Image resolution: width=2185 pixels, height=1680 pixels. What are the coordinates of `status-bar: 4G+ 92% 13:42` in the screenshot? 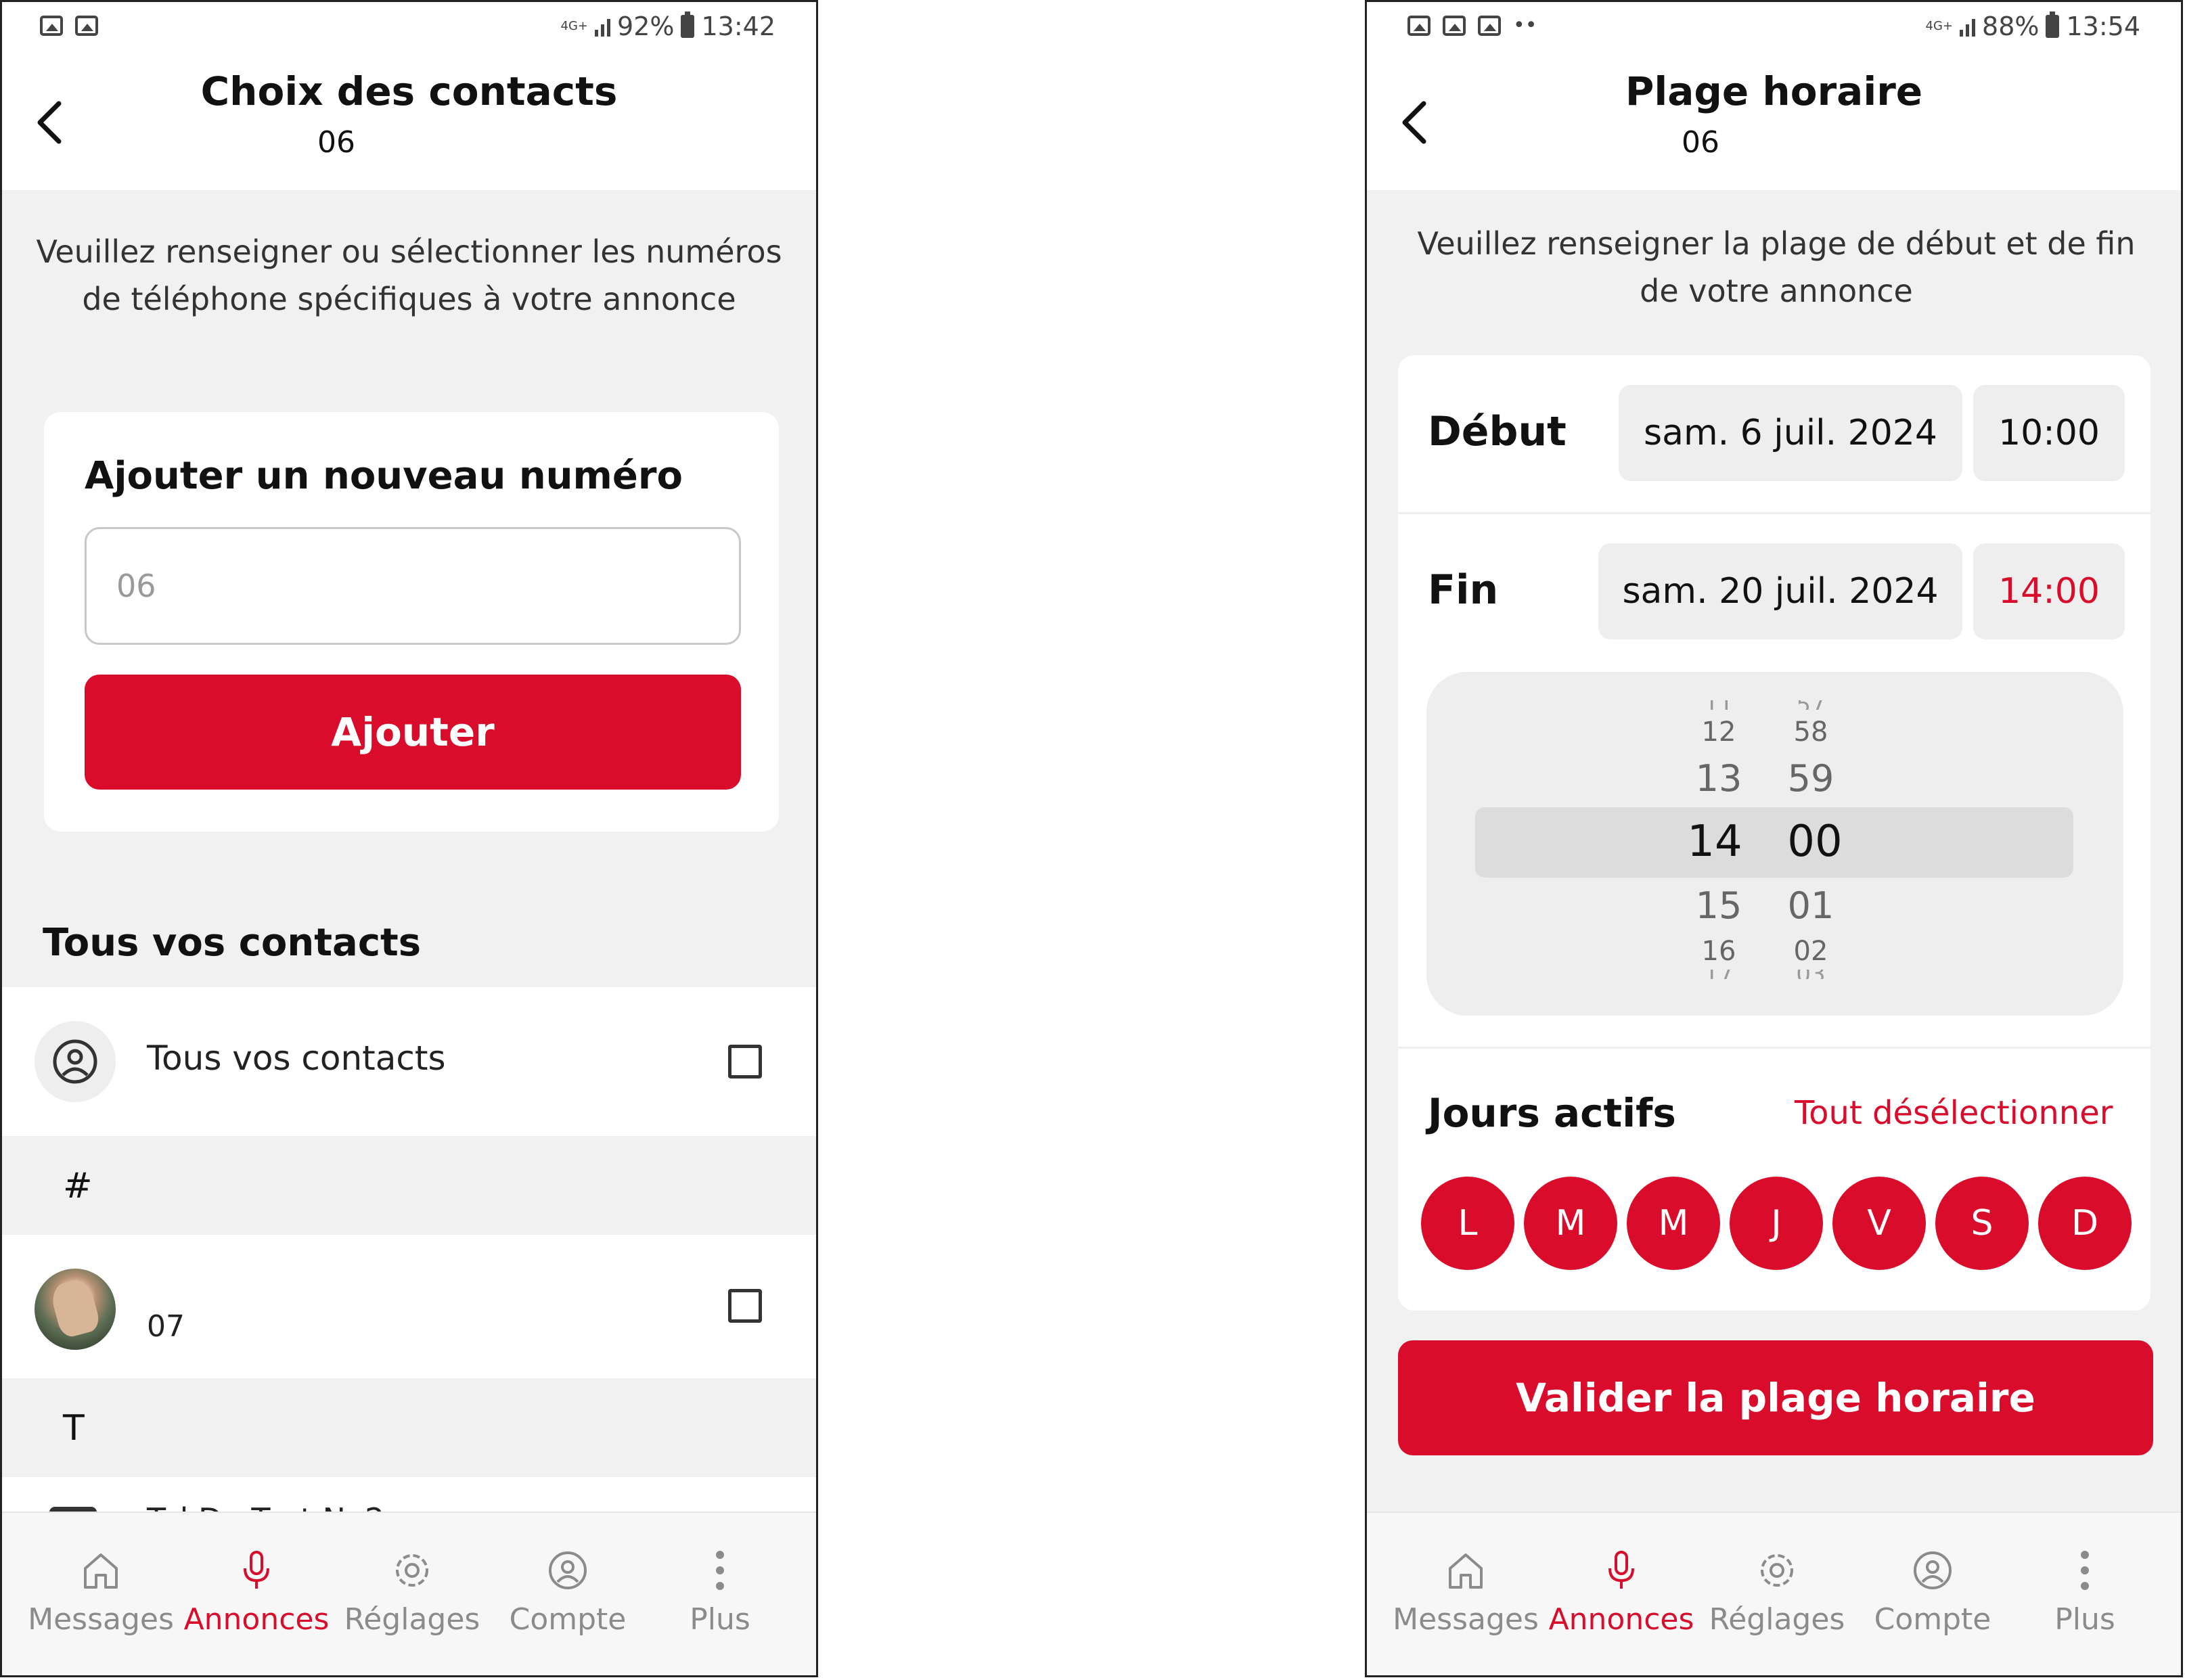 It's located at (409, 29).